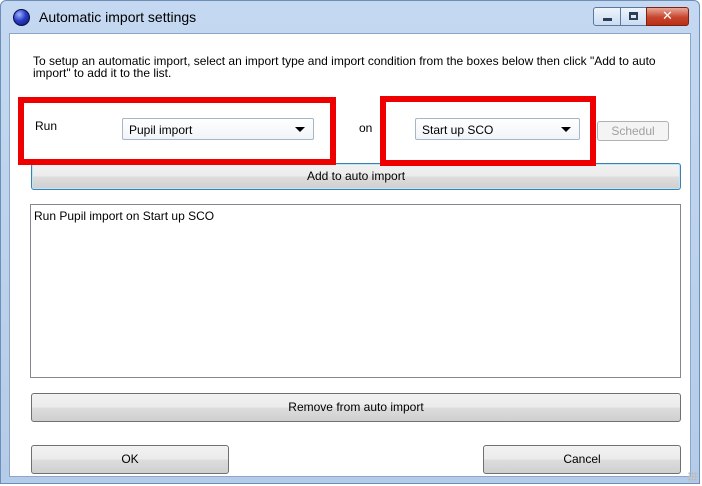 The image size is (702, 486). I want to click on title-bar: Automatic import settings ✕, so click(350, 17).